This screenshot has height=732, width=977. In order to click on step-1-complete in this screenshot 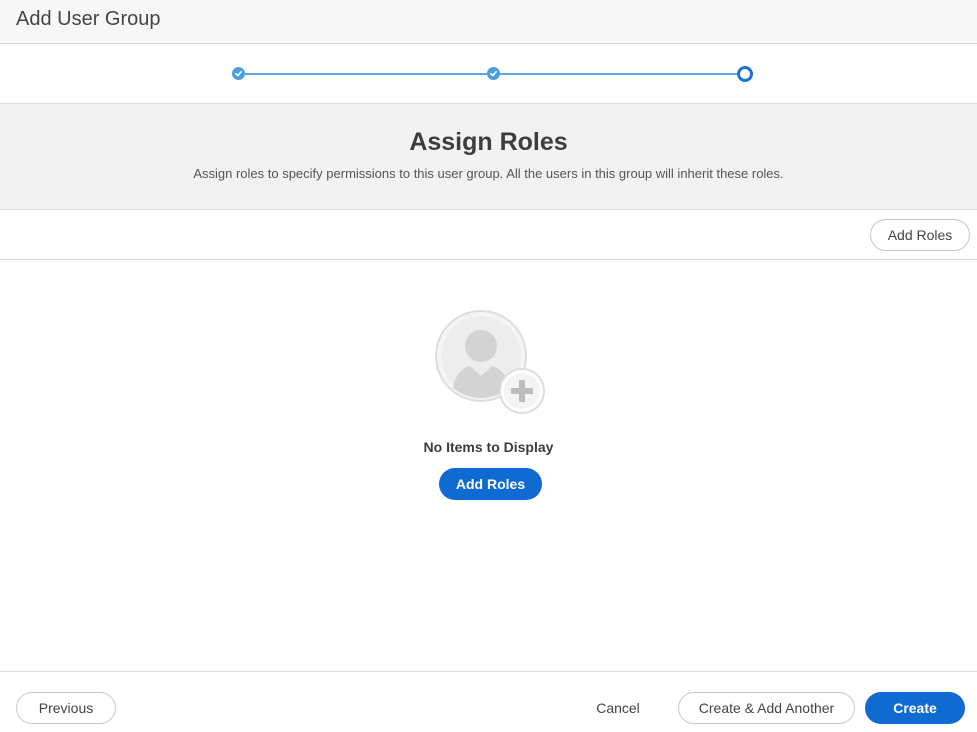, I will do `click(238, 73)`.